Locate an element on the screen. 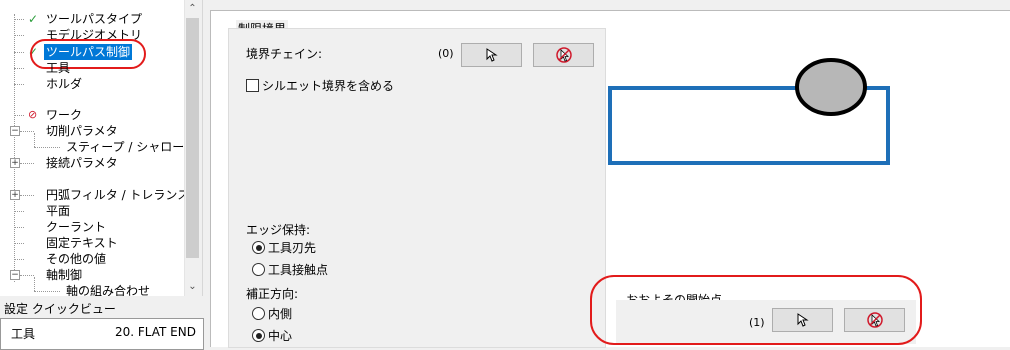 The height and width of the screenshot is (350, 1010). radio-tool-tip: 工具刃先 is located at coordinates (284, 247).